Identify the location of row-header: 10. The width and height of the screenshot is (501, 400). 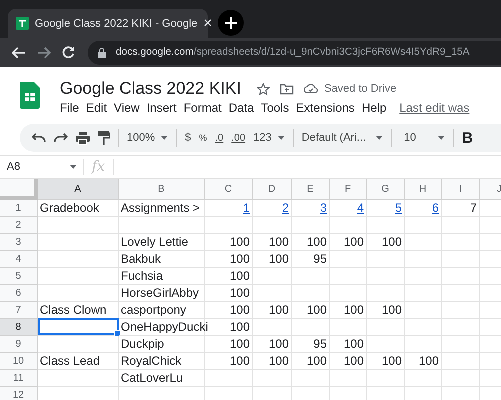
(19, 361).